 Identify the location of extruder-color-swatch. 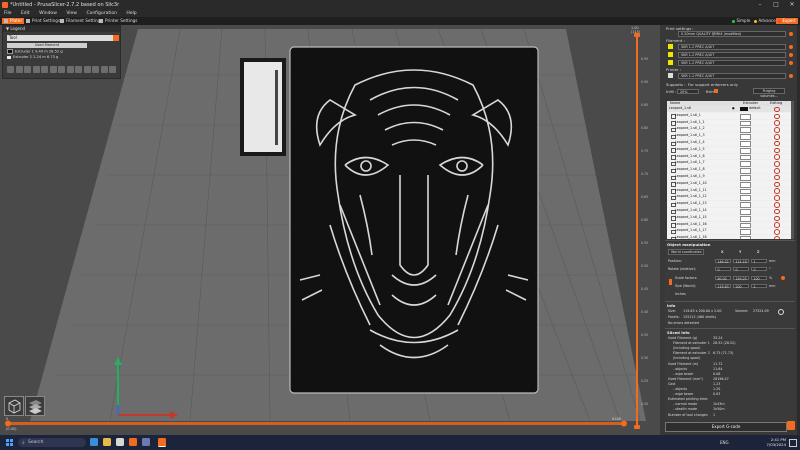
(745, 237).